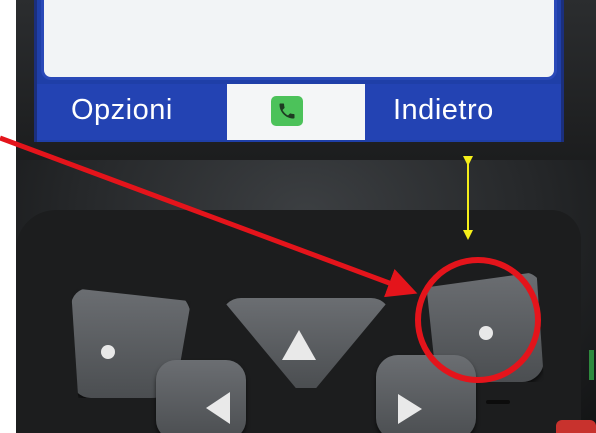 This screenshot has width=596, height=433. I want to click on softkey-right-label: Indietro, so click(443, 110).